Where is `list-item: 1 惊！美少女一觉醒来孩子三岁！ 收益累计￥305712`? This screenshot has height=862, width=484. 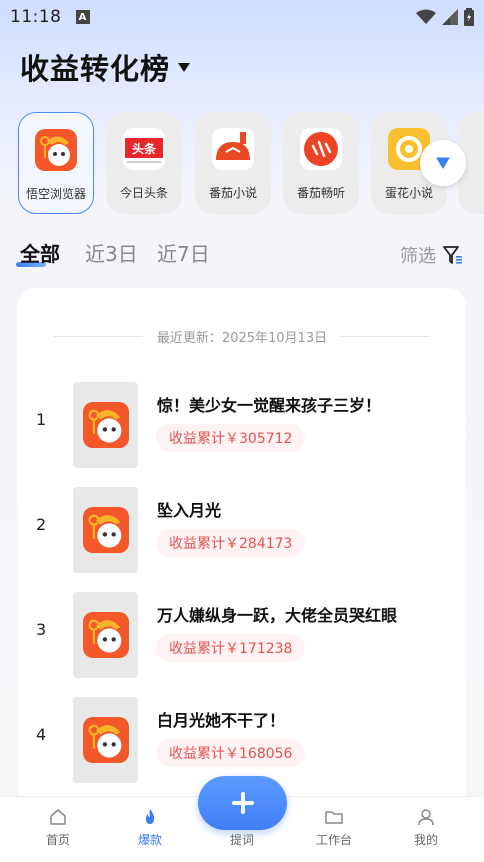
list-item: 1 惊！美少女一觉醒来孩子三岁！ 收益累计￥305712 is located at coordinates (242, 426).